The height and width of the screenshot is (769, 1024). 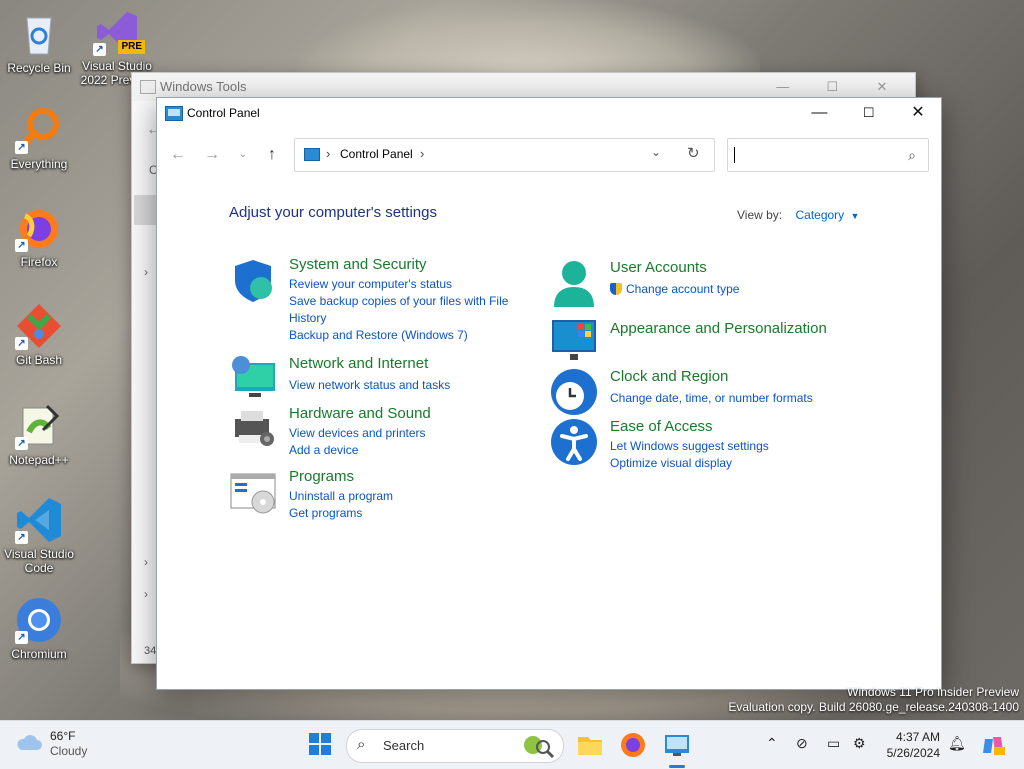 I want to click on desktop-icon-everything: ↗ Everything, so click(x=39, y=138).